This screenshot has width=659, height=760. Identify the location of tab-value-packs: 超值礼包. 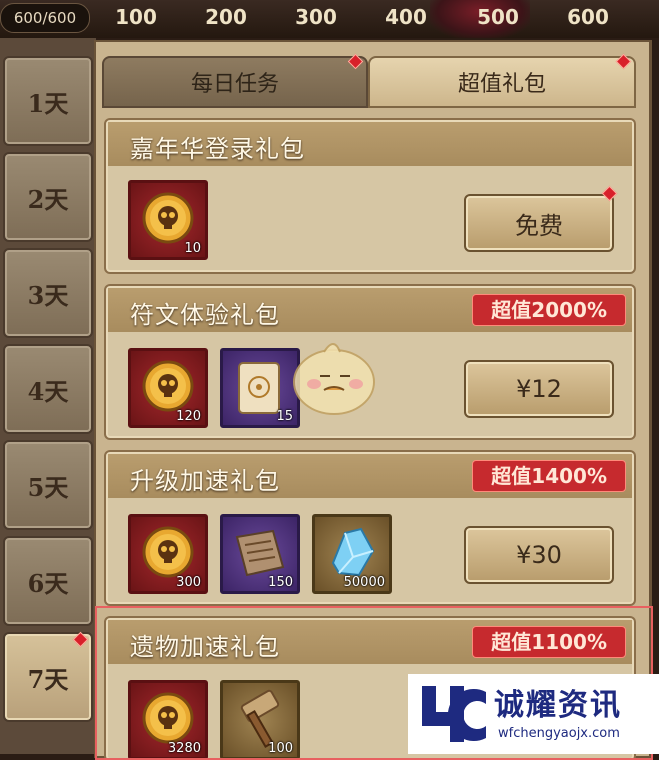
(502, 82).